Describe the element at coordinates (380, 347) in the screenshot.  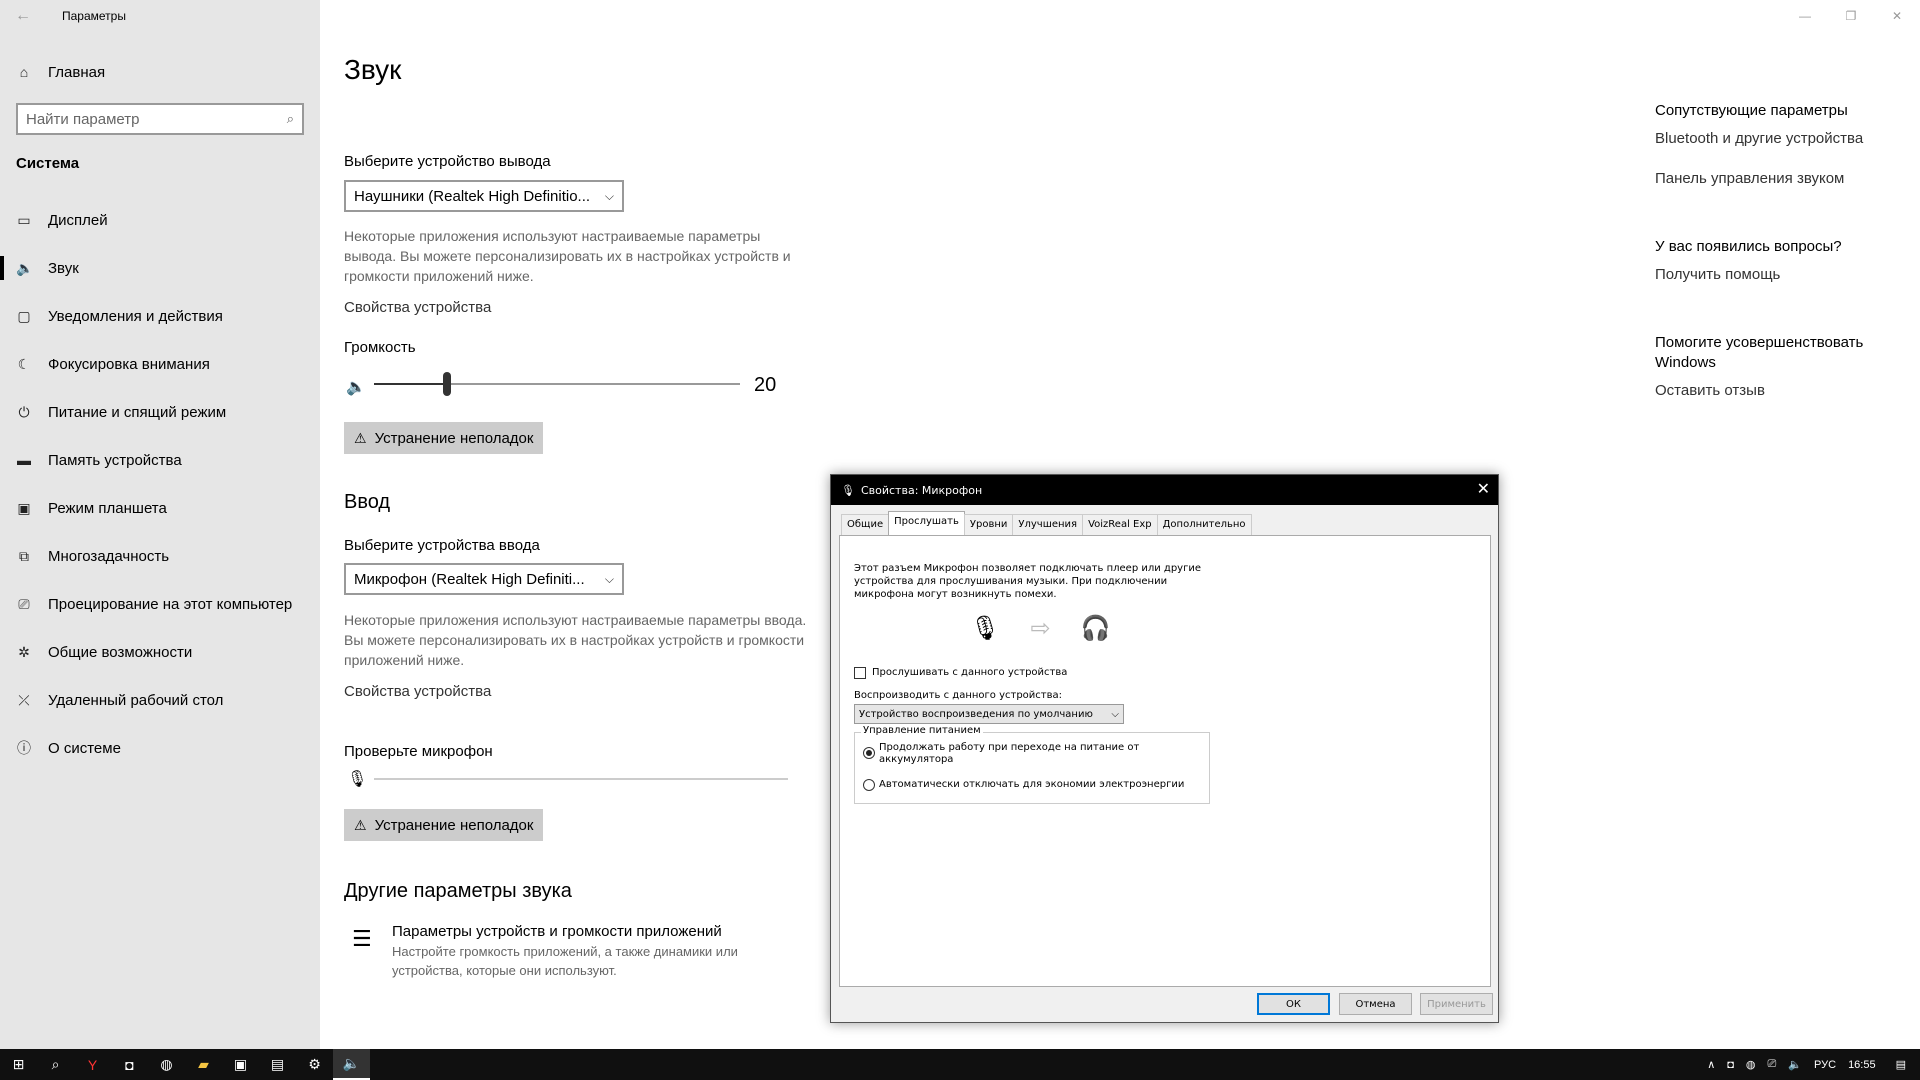
I see `volume-label: Громкость` at that location.